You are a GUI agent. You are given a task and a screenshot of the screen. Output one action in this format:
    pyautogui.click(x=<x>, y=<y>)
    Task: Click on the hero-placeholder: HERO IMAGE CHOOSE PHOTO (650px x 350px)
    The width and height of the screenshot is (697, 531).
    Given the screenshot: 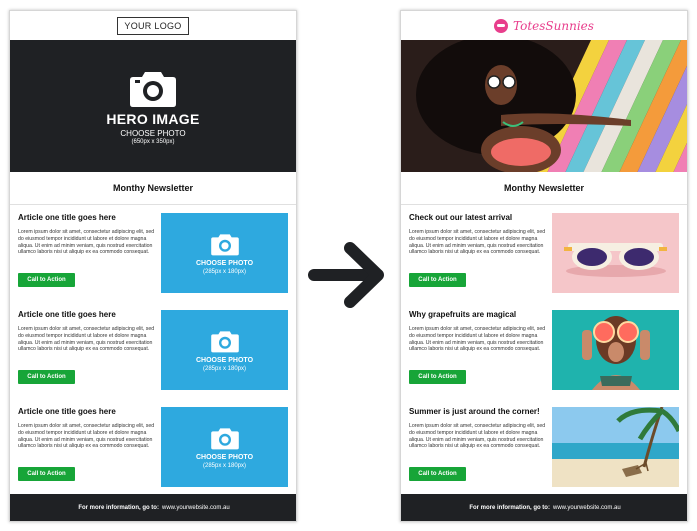 What is the action you would take?
    pyautogui.click(x=153, y=106)
    